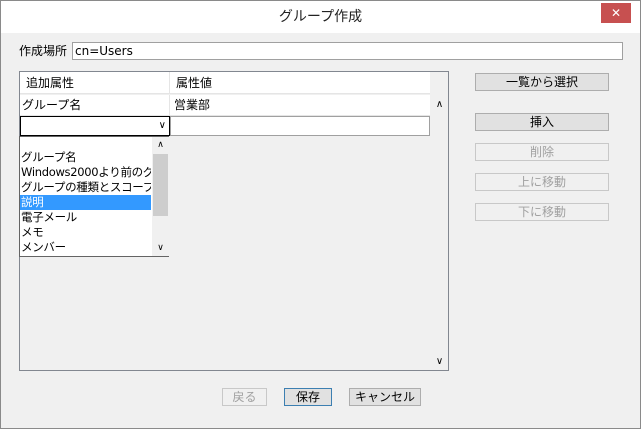 This screenshot has width=641, height=429. Describe the element at coordinates (300, 83) in the screenshot. I see `header-value: 属性値` at that location.